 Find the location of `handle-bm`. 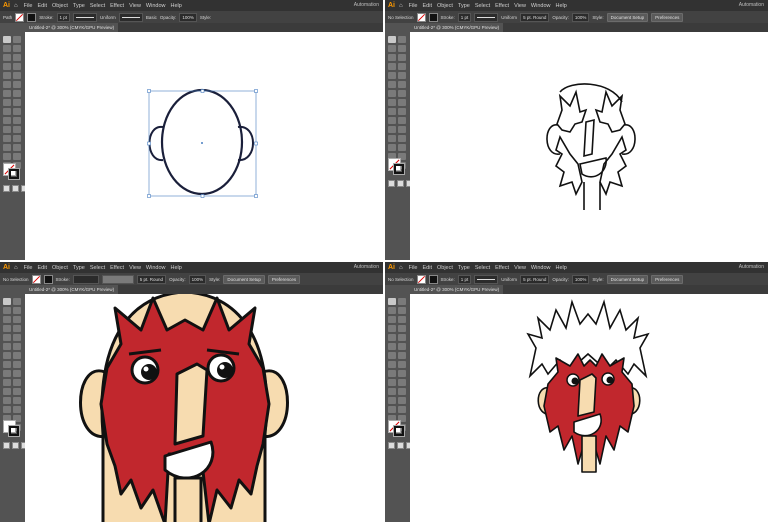

handle-bm is located at coordinates (202, 196).